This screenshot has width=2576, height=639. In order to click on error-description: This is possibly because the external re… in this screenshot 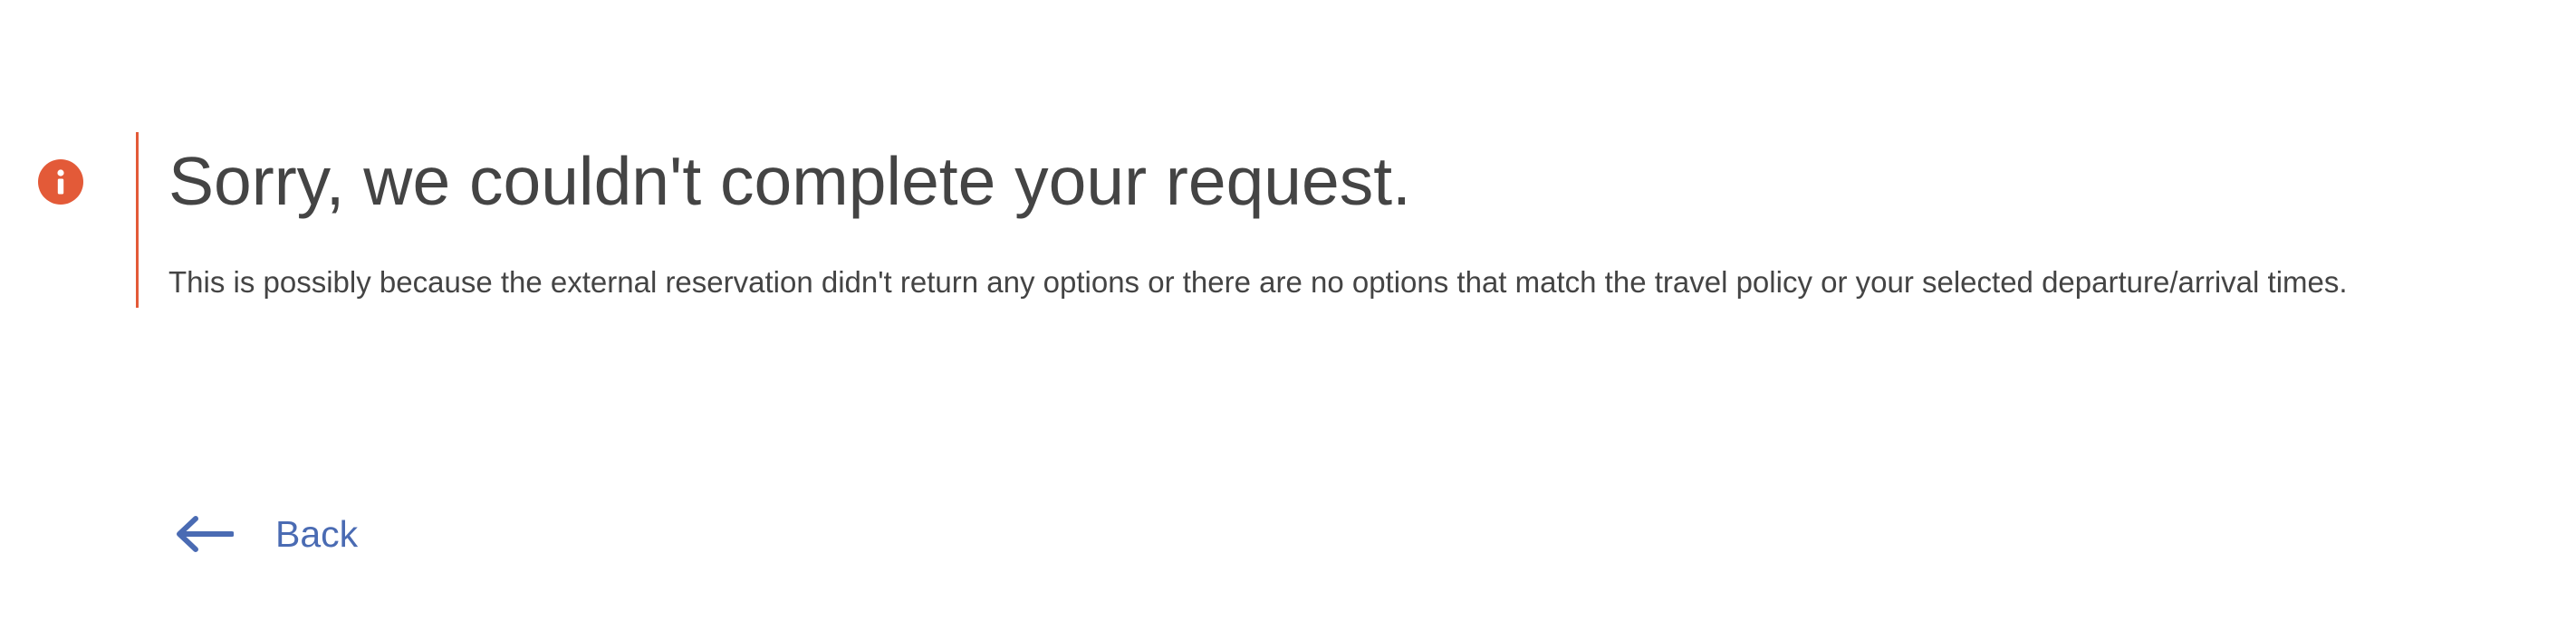, I will do `click(1258, 282)`.